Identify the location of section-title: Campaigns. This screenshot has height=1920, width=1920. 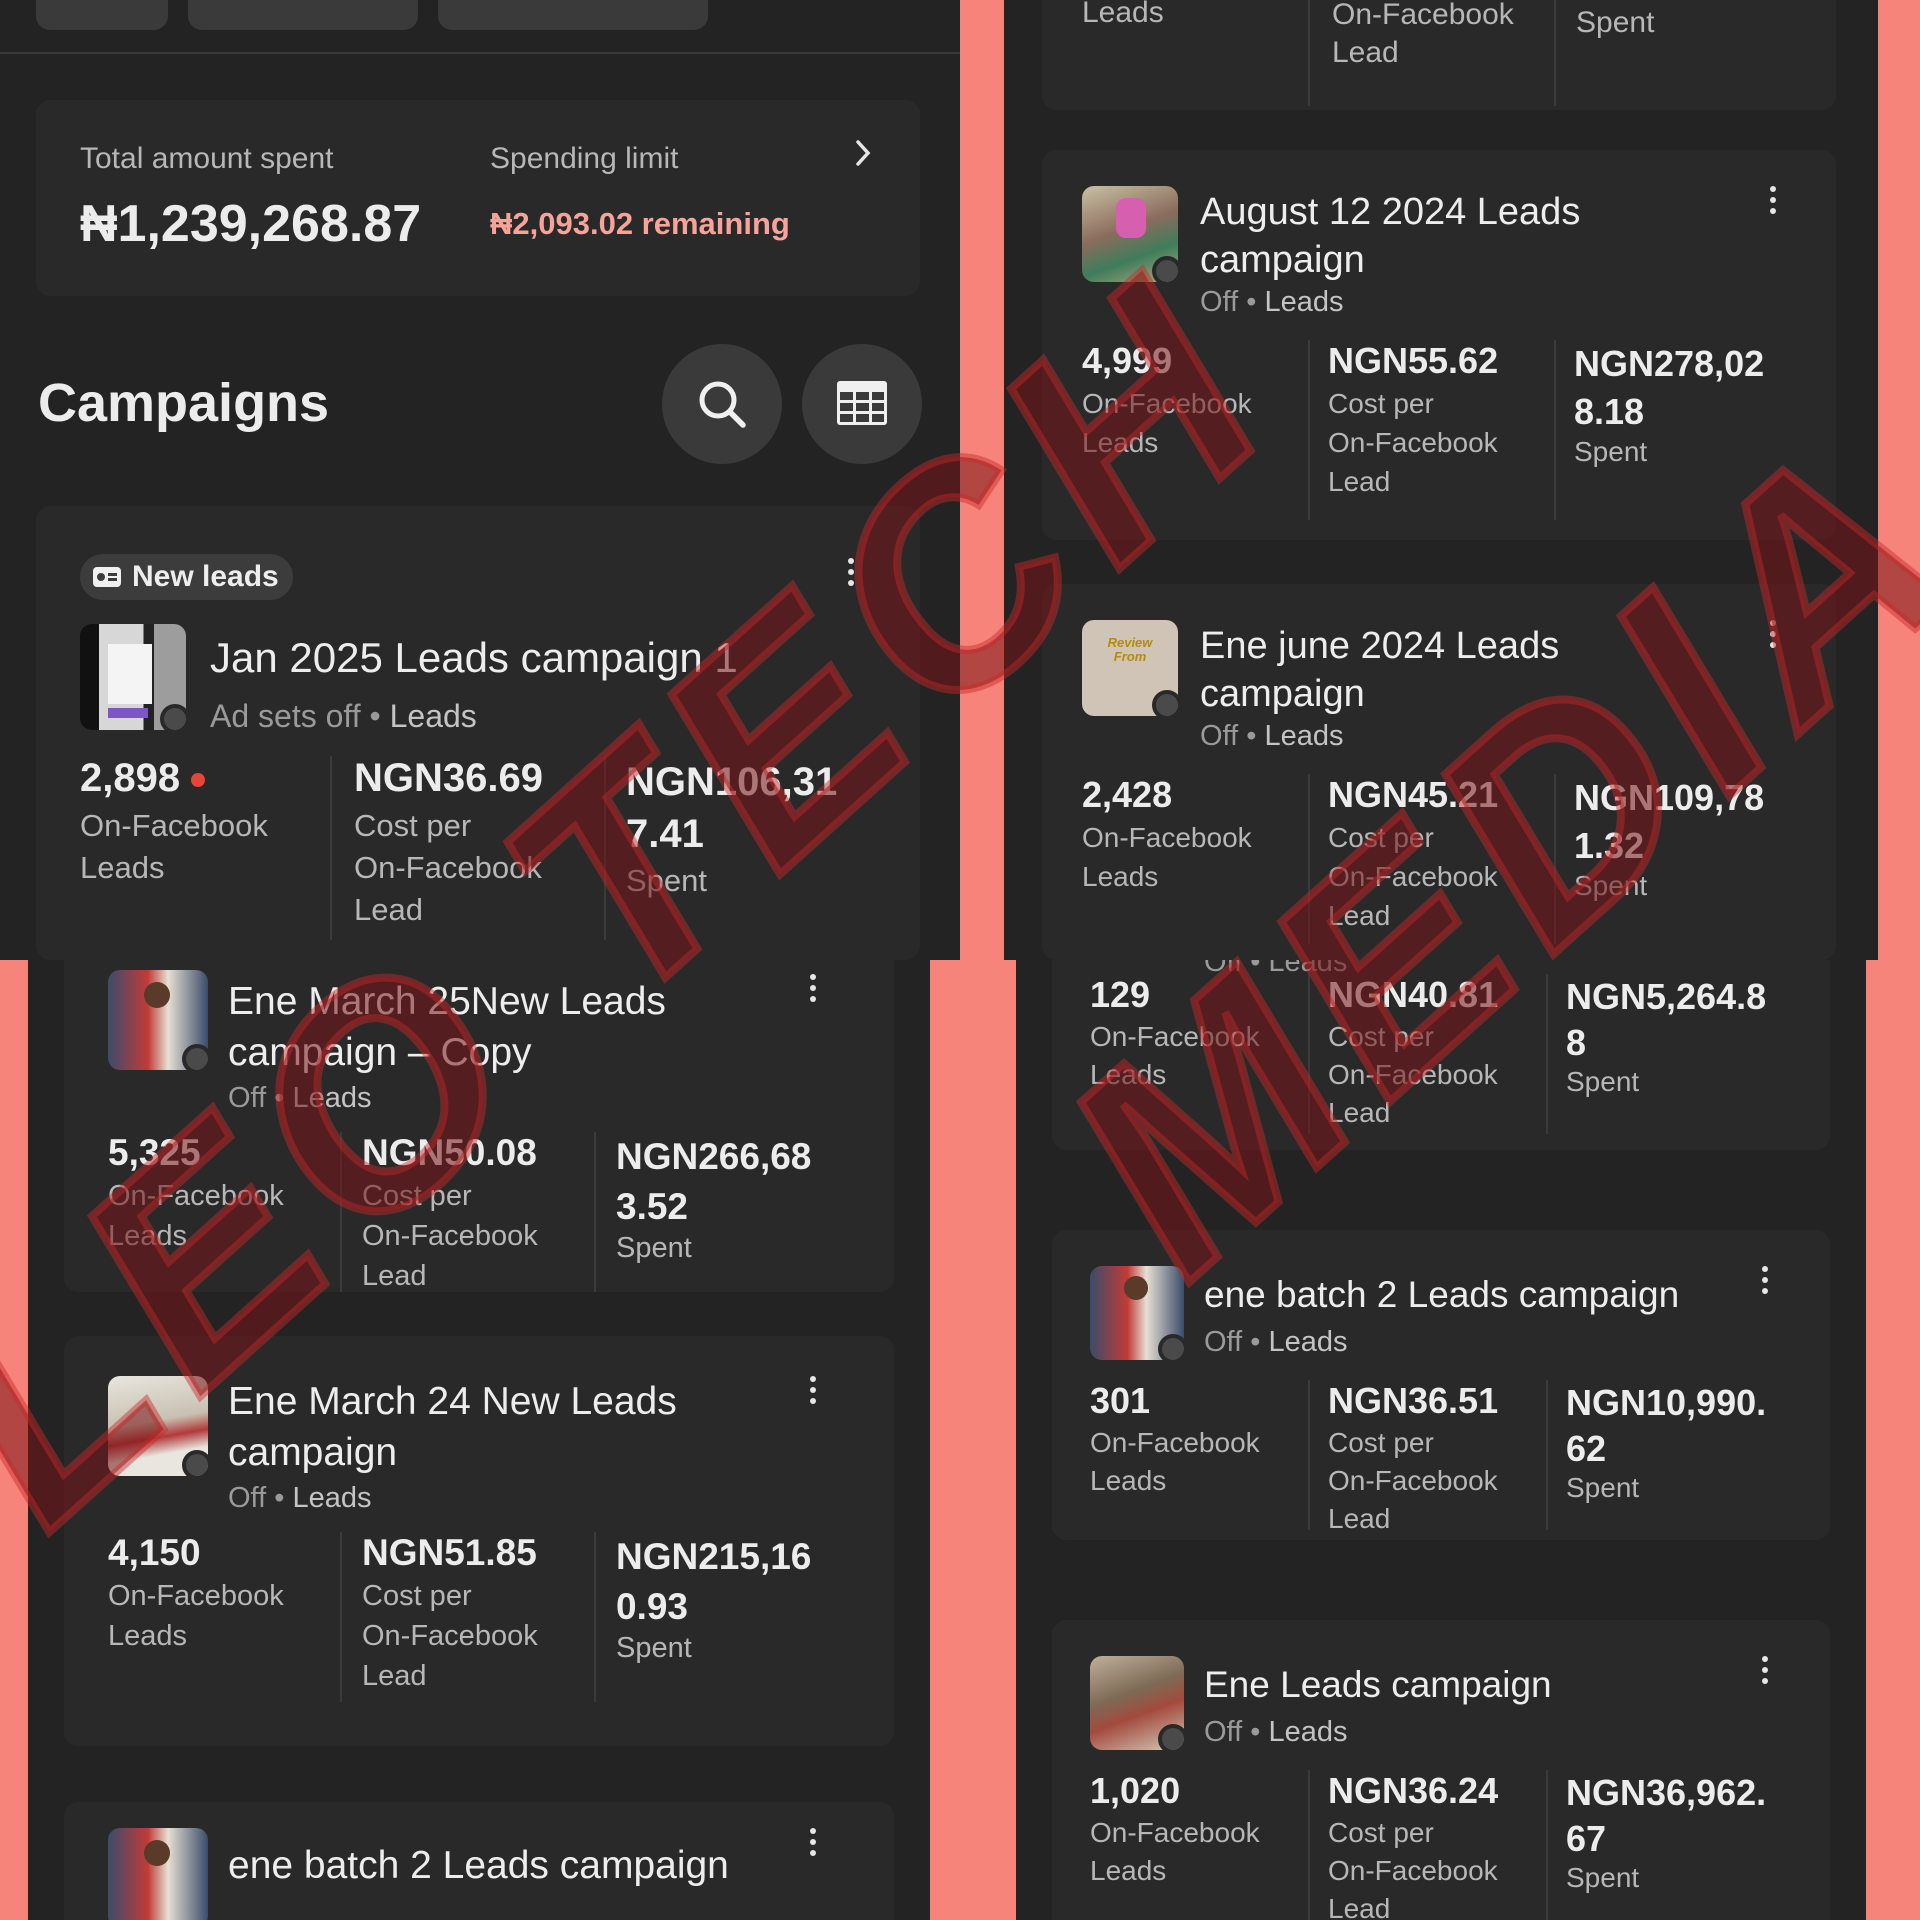
(184, 403).